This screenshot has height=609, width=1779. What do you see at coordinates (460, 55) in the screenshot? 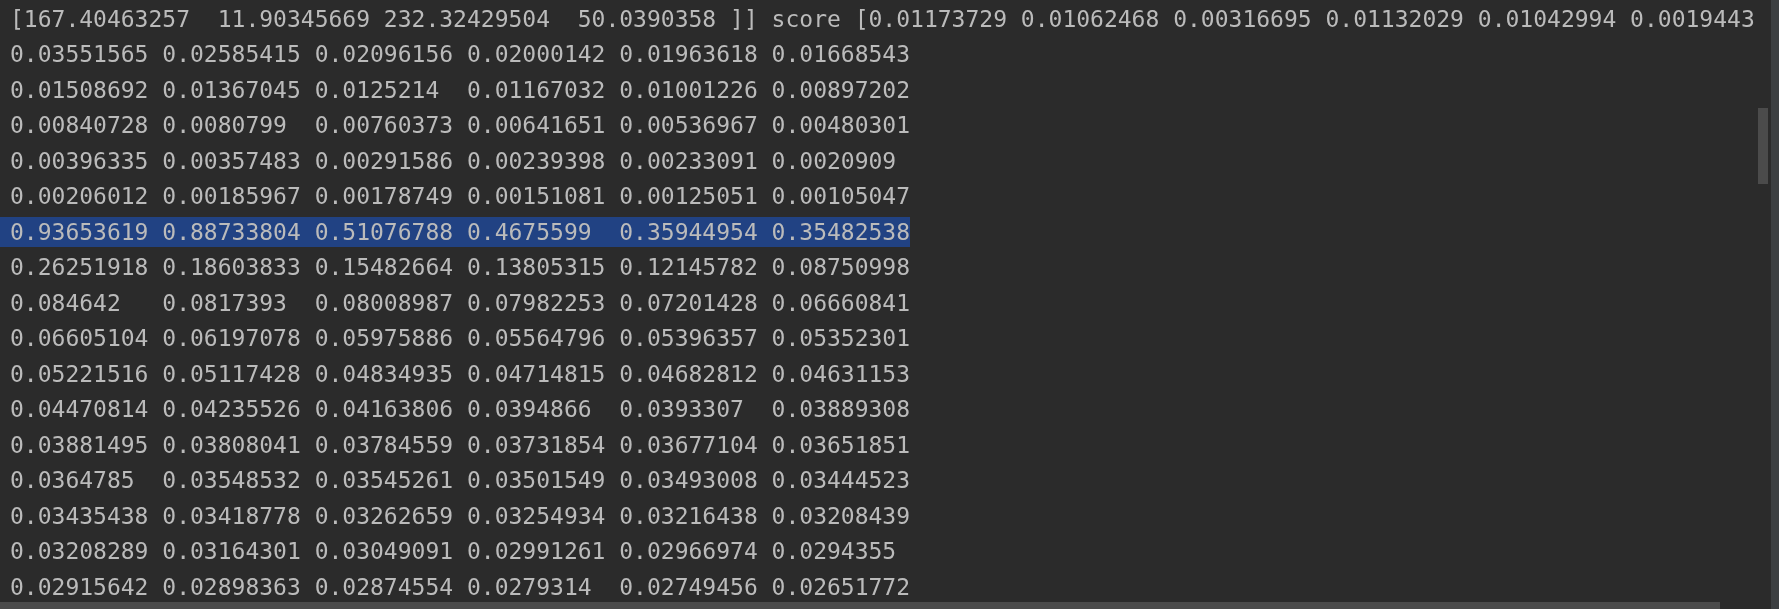
I see `output-line: 0.03551565 0.02585415 0.02096156 0.02000142 0.01963618 0.01668543` at bounding box center [460, 55].